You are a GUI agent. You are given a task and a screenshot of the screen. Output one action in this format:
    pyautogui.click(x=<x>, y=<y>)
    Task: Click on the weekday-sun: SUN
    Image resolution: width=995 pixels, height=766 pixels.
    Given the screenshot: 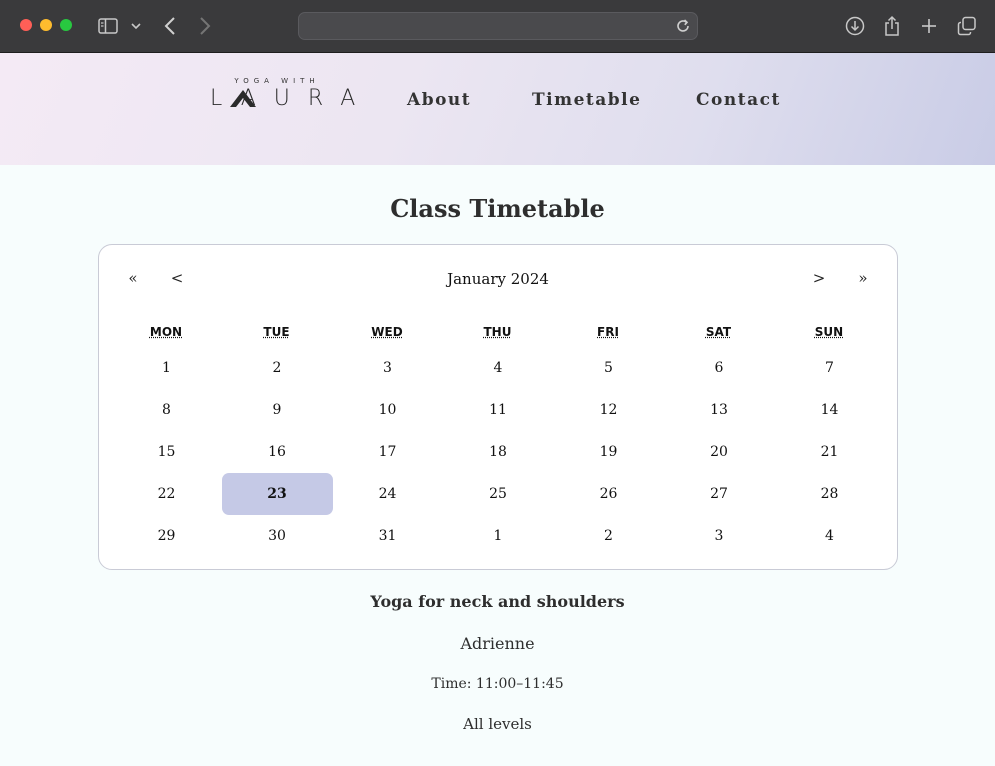 What is the action you would take?
    pyautogui.click(x=829, y=332)
    